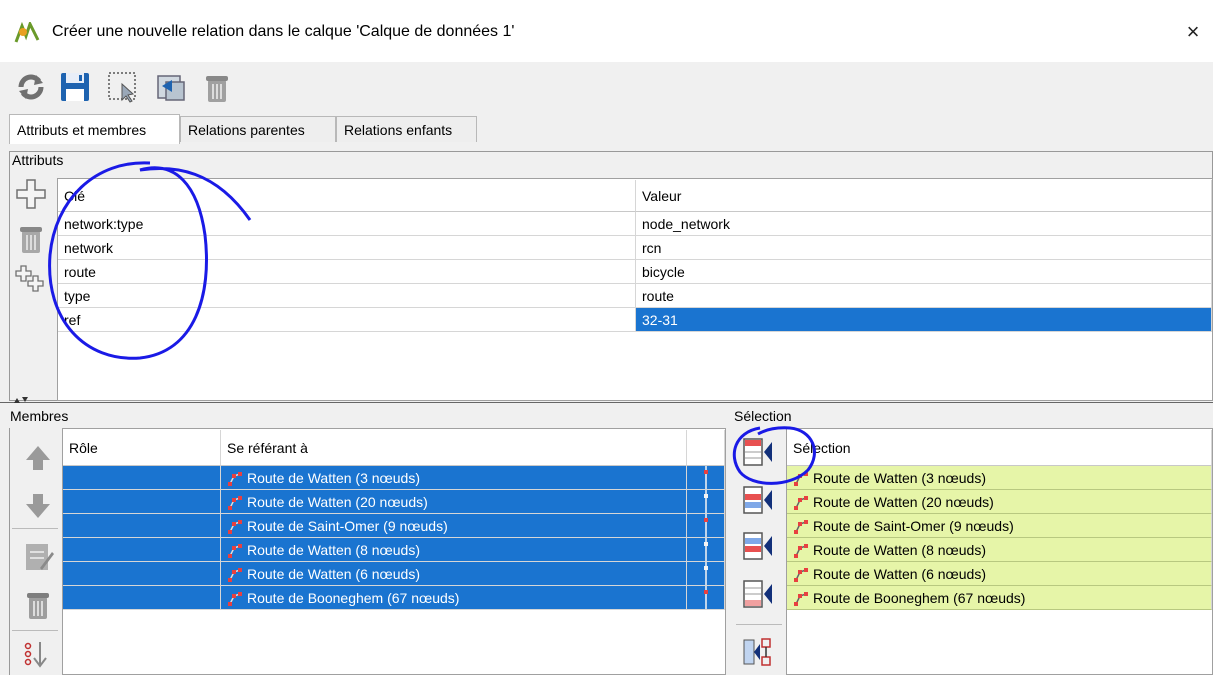 This screenshot has height=675, width=1213. I want to click on member-refers-to-label: Route de Watten (8 nœuds), so click(334, 550).